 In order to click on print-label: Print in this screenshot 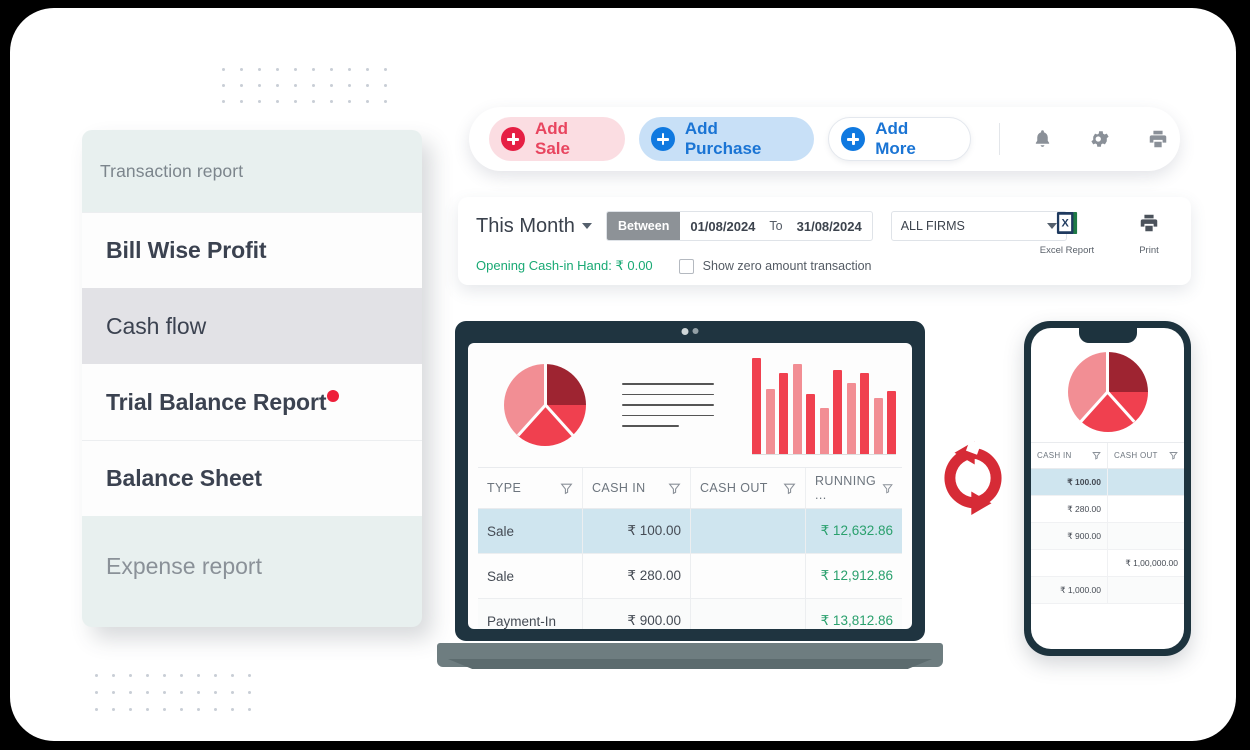, I will do `click(1149, 250)`.